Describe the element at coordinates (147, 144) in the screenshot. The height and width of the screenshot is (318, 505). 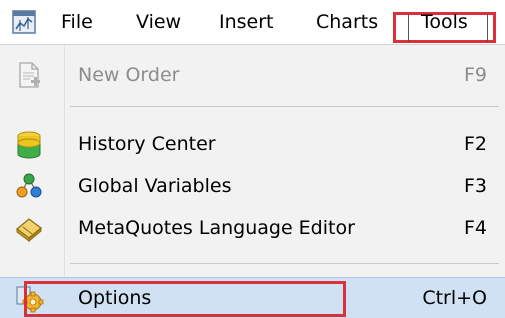
I see `menu-item-label: History Center` at that location.